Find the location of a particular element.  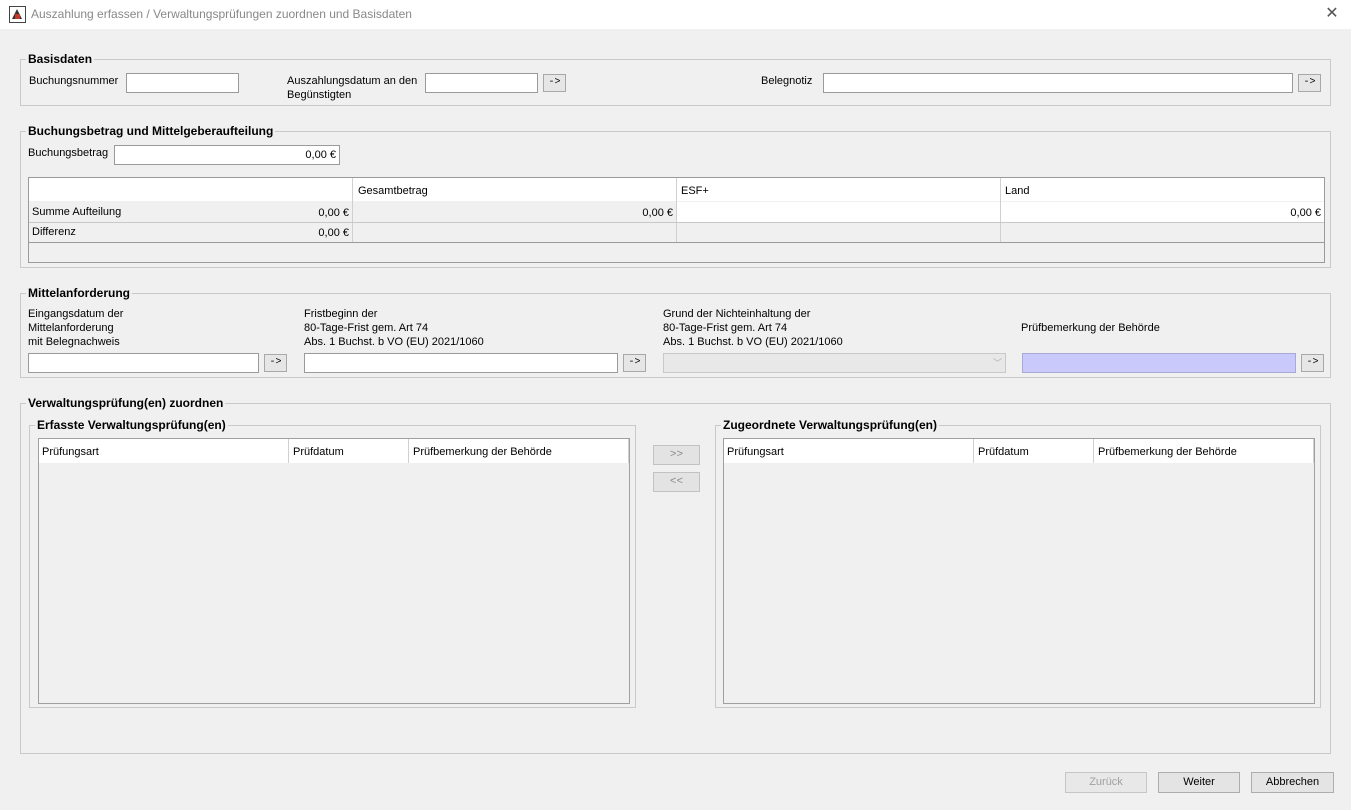

belegnotiz-label: Belegnotiz is located at coordinates (787, 81).